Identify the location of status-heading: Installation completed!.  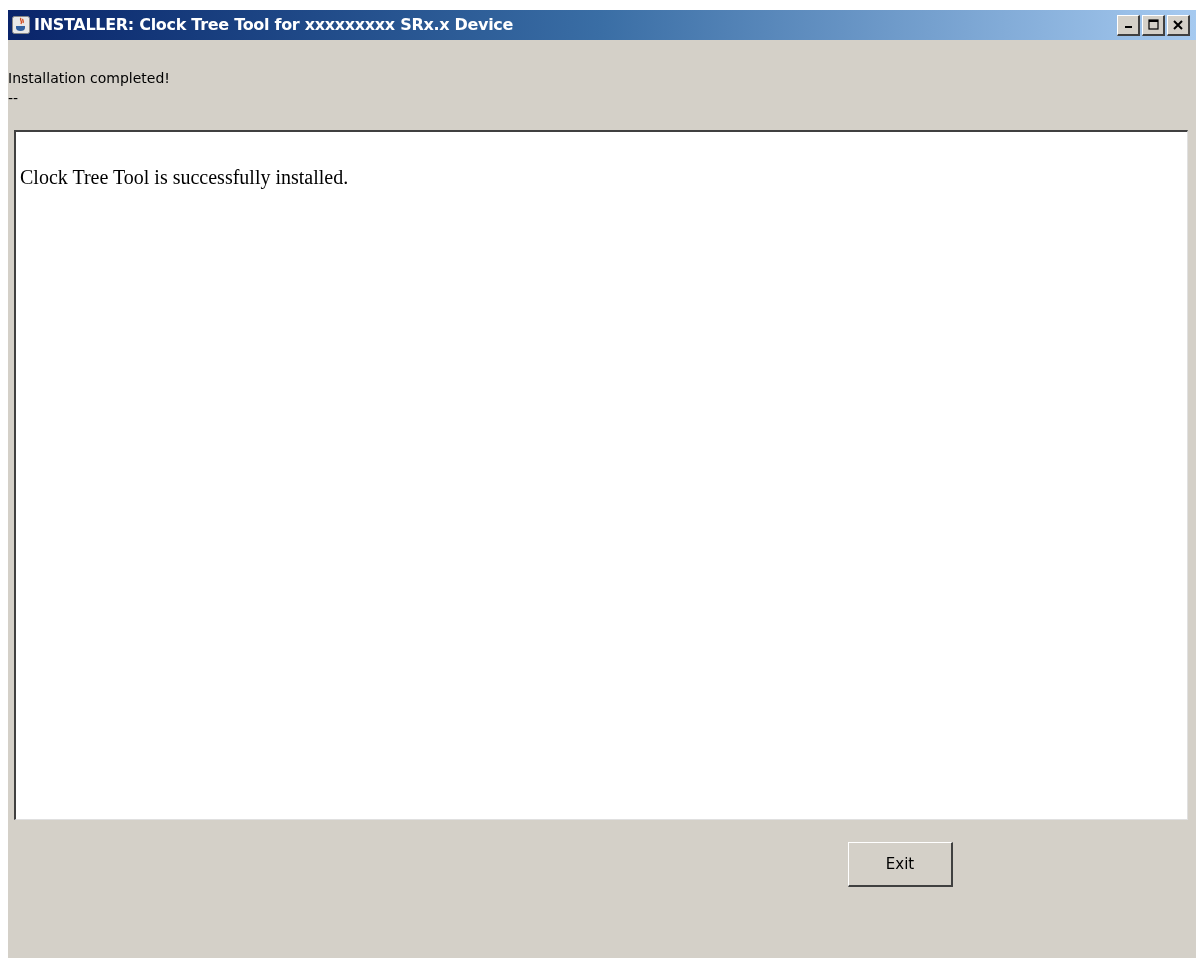
(89, 78).